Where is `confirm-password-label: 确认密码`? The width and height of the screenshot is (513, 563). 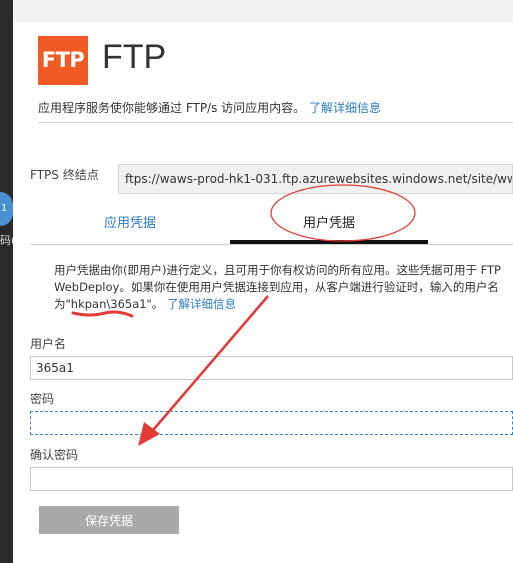 confirm-password-label: 确认密码 is located at coordinates (54, 455).